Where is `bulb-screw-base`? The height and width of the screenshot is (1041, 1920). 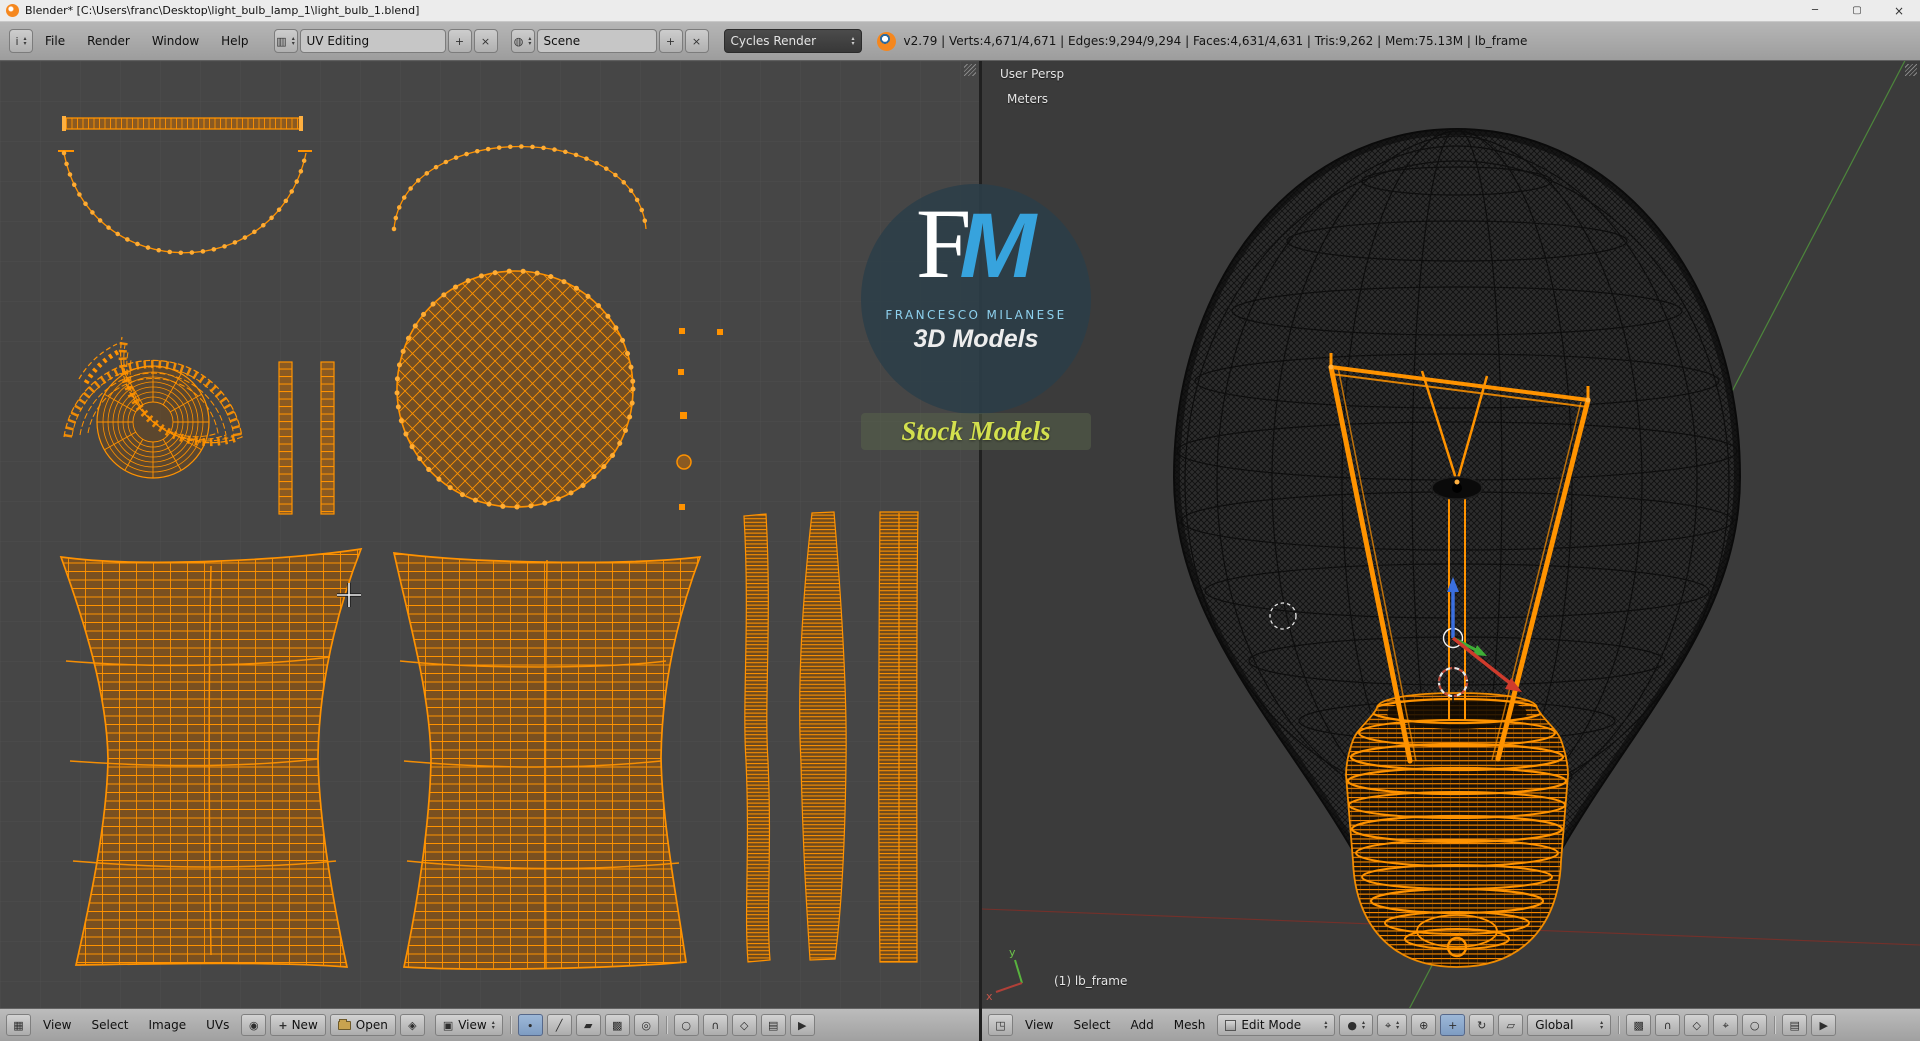
bulb-screw-base is located at coordinates (1457, 830).